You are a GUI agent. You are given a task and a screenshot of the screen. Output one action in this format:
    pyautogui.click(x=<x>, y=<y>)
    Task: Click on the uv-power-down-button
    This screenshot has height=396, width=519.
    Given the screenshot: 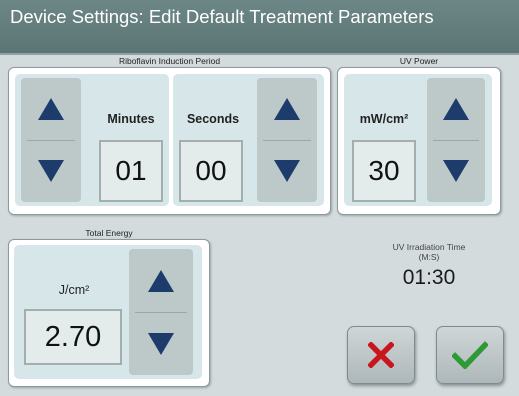 What is the action you would take?
    pyautogui.click(x=456, y=171)
    